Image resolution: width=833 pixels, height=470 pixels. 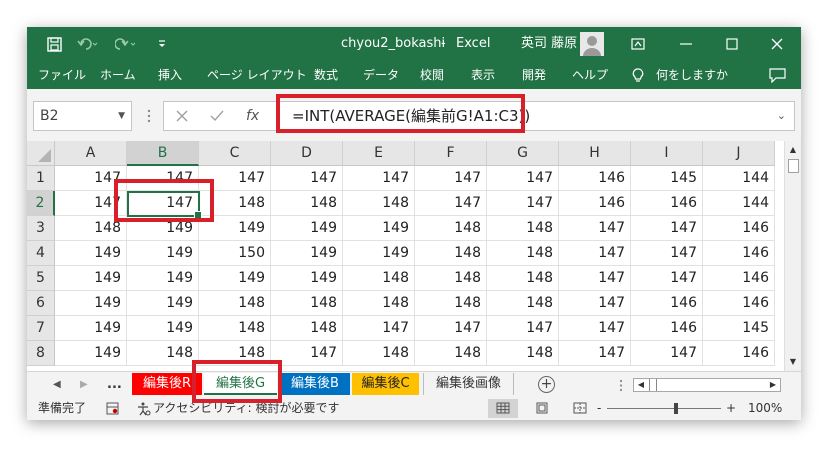 What do you see at coordinates (163, 153) in the screenshot?
I see `column-header-b: B` at bounding box center [163, 153].